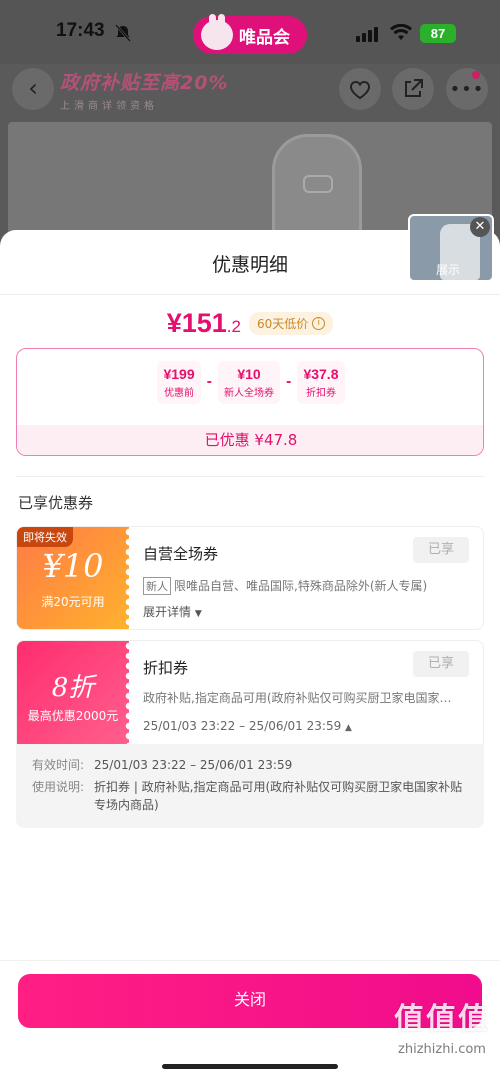  What do you see at coordinates (181, 554) in the screenshot?
I see `coupon-name: 自营全场券` at bounding box center [181, 554].